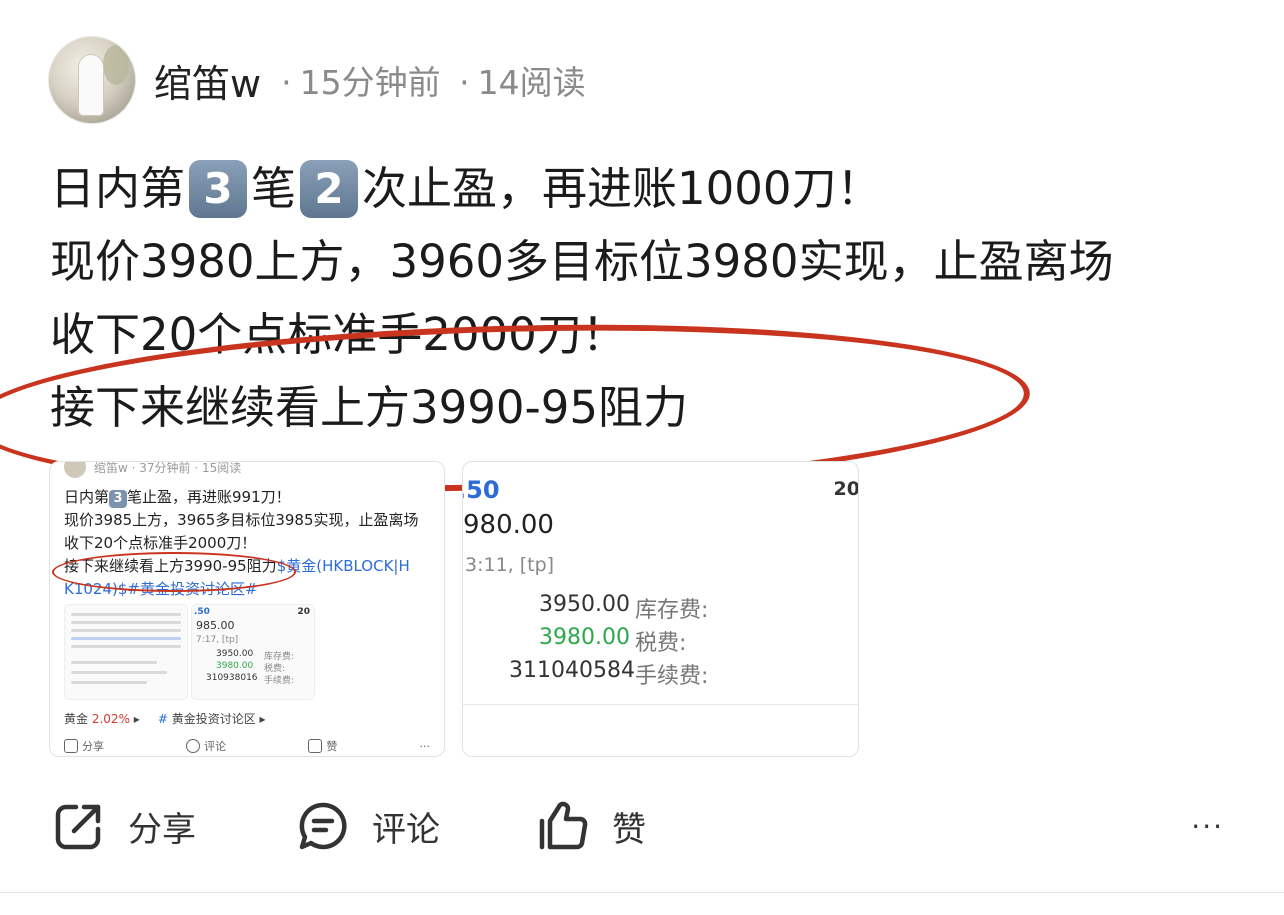 The image size is (1284, 915). Describe the element at coordinates (531, 82) in the screenshot. I see `read-count: 14阅读` at that location.